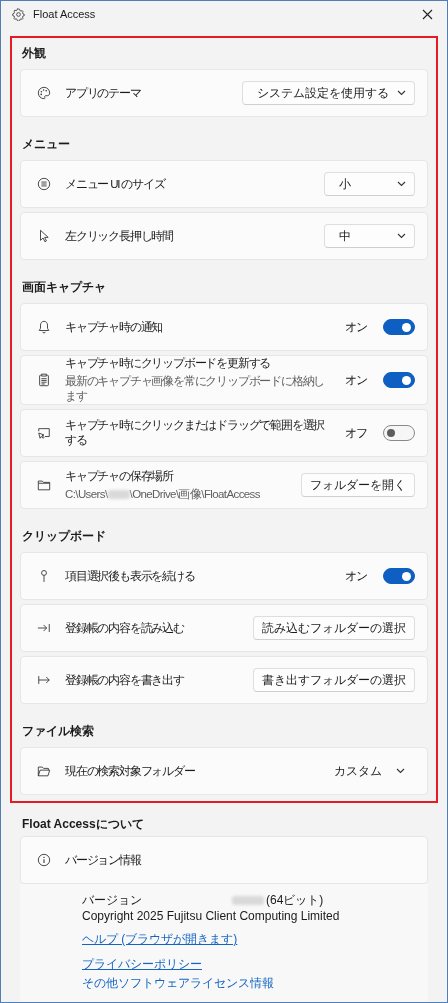 This screenshot has width=448, height=1003. What do you see at coordinates (34, 53) in the screenshot?
I see `section-heading: 外観` at bounding box center [34, 53].